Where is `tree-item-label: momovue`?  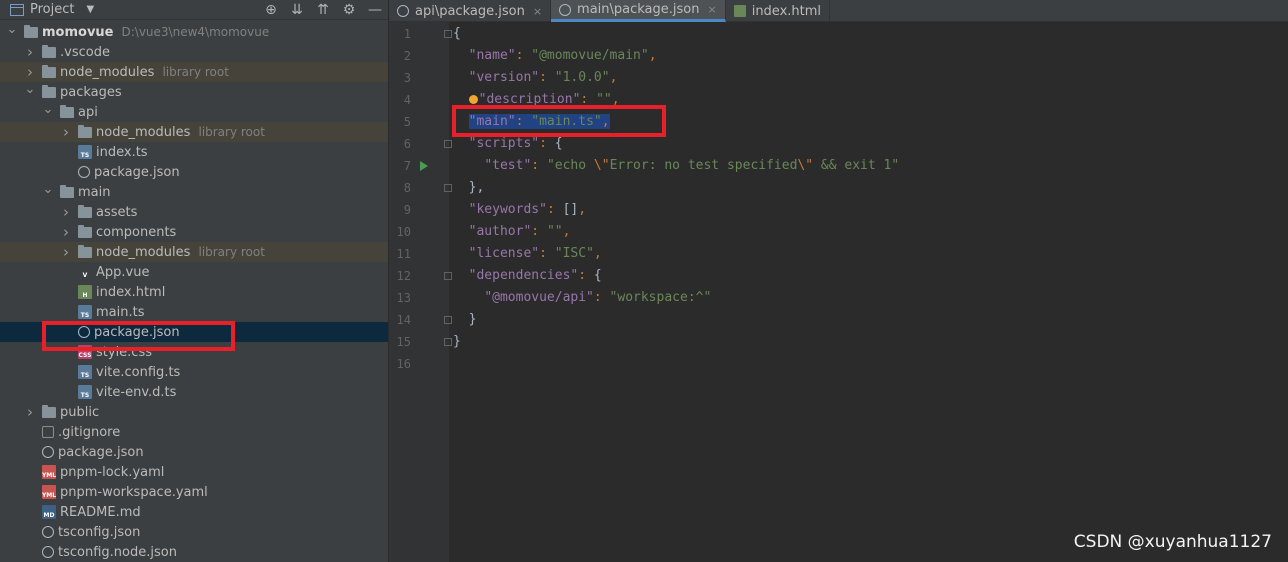 tree-item-label: momovue is located at coordinates (78, 32).